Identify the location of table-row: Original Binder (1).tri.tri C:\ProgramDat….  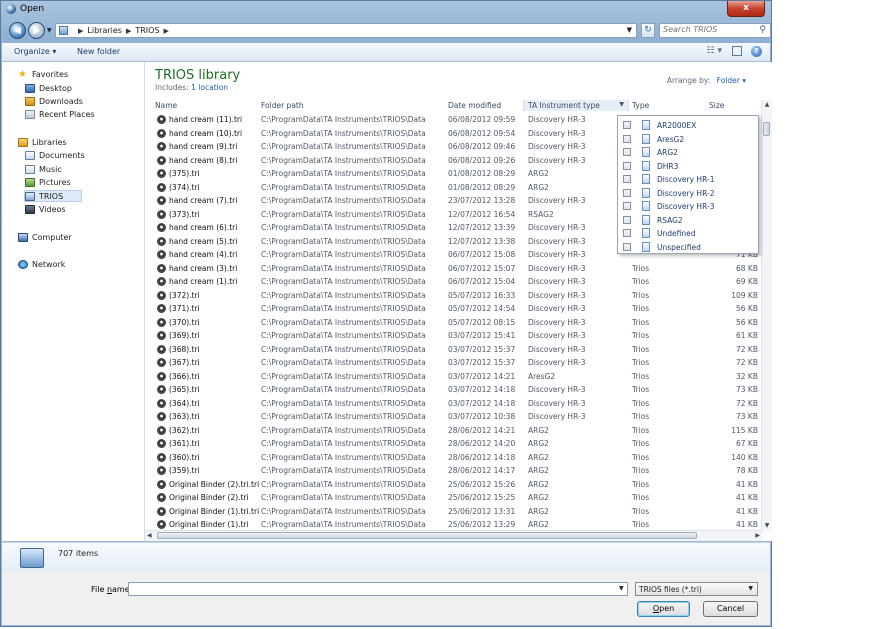
(453, 511).